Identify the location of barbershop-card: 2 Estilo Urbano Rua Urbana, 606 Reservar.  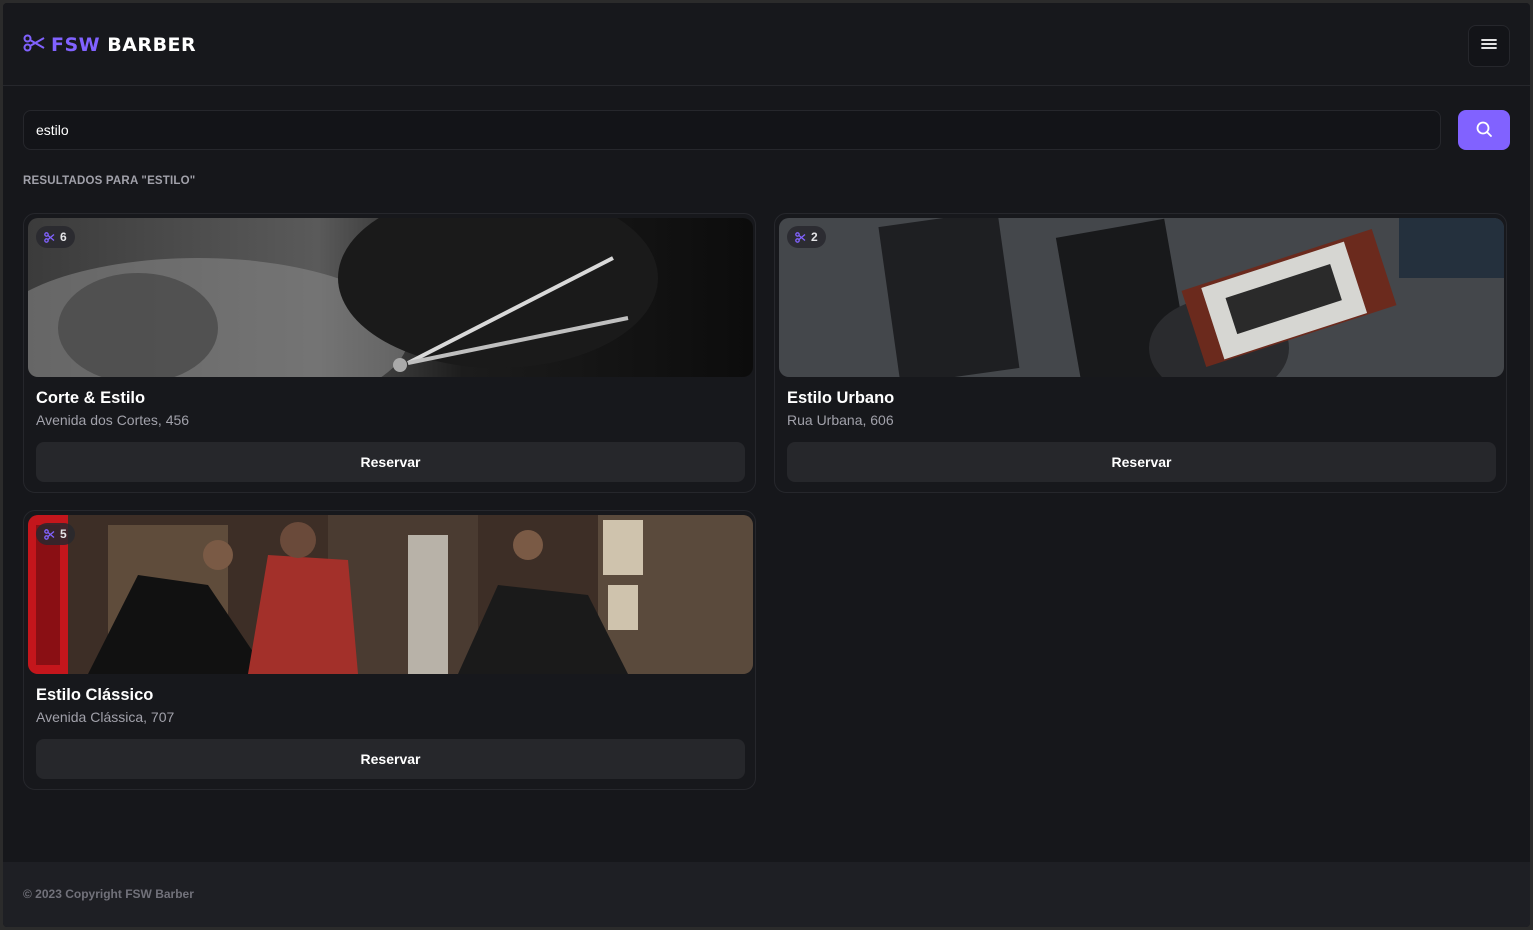
(1140, 353).